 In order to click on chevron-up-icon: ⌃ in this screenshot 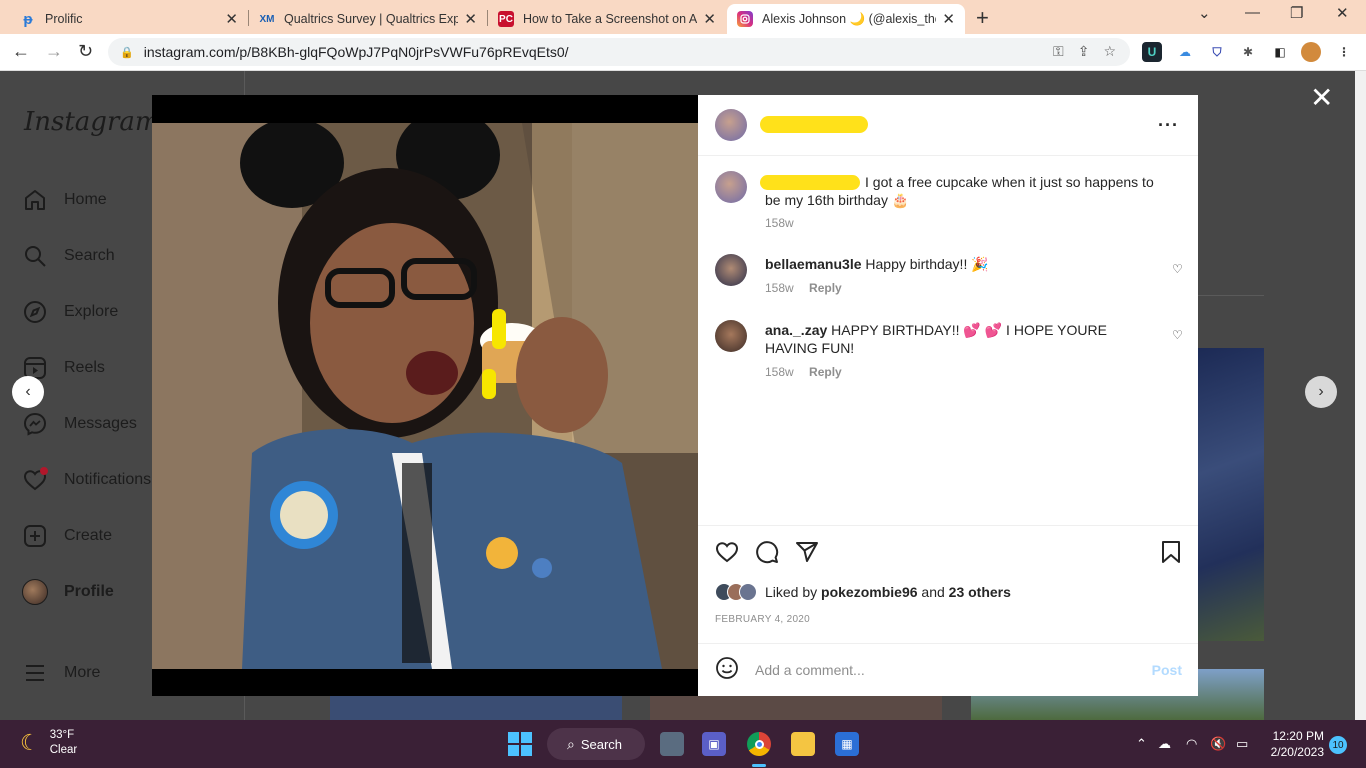, I will do `click(1141, 744)`.